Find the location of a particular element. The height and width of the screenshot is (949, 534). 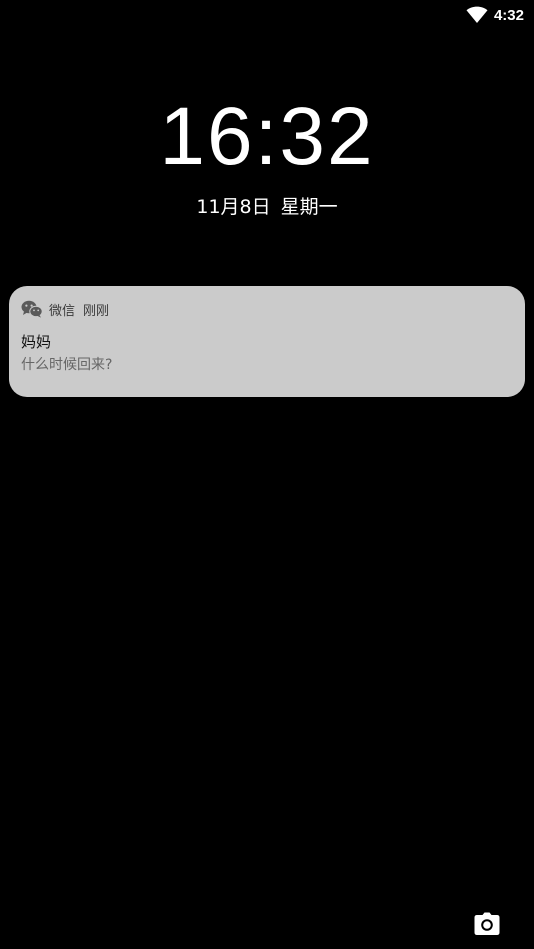

status-bar: 4:32 is located at coordinates (500, 15).